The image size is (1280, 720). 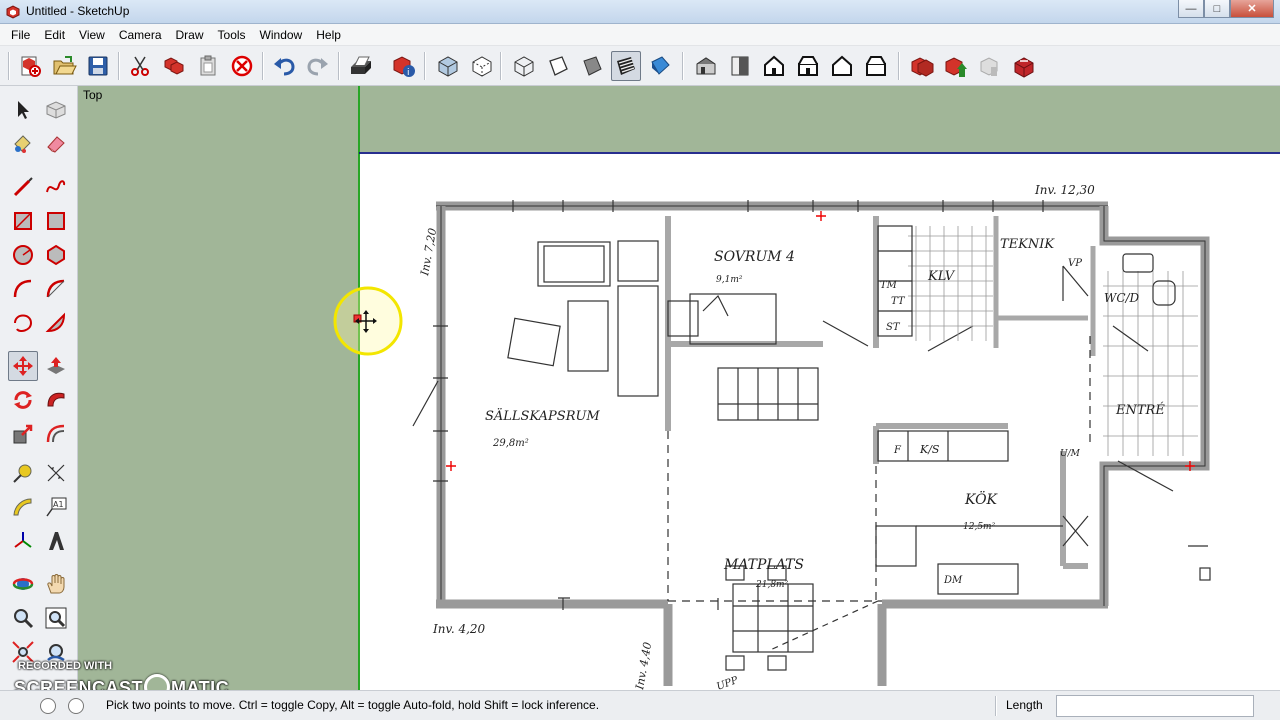 I want to click on axes-tool, so click(x=23, y=541).